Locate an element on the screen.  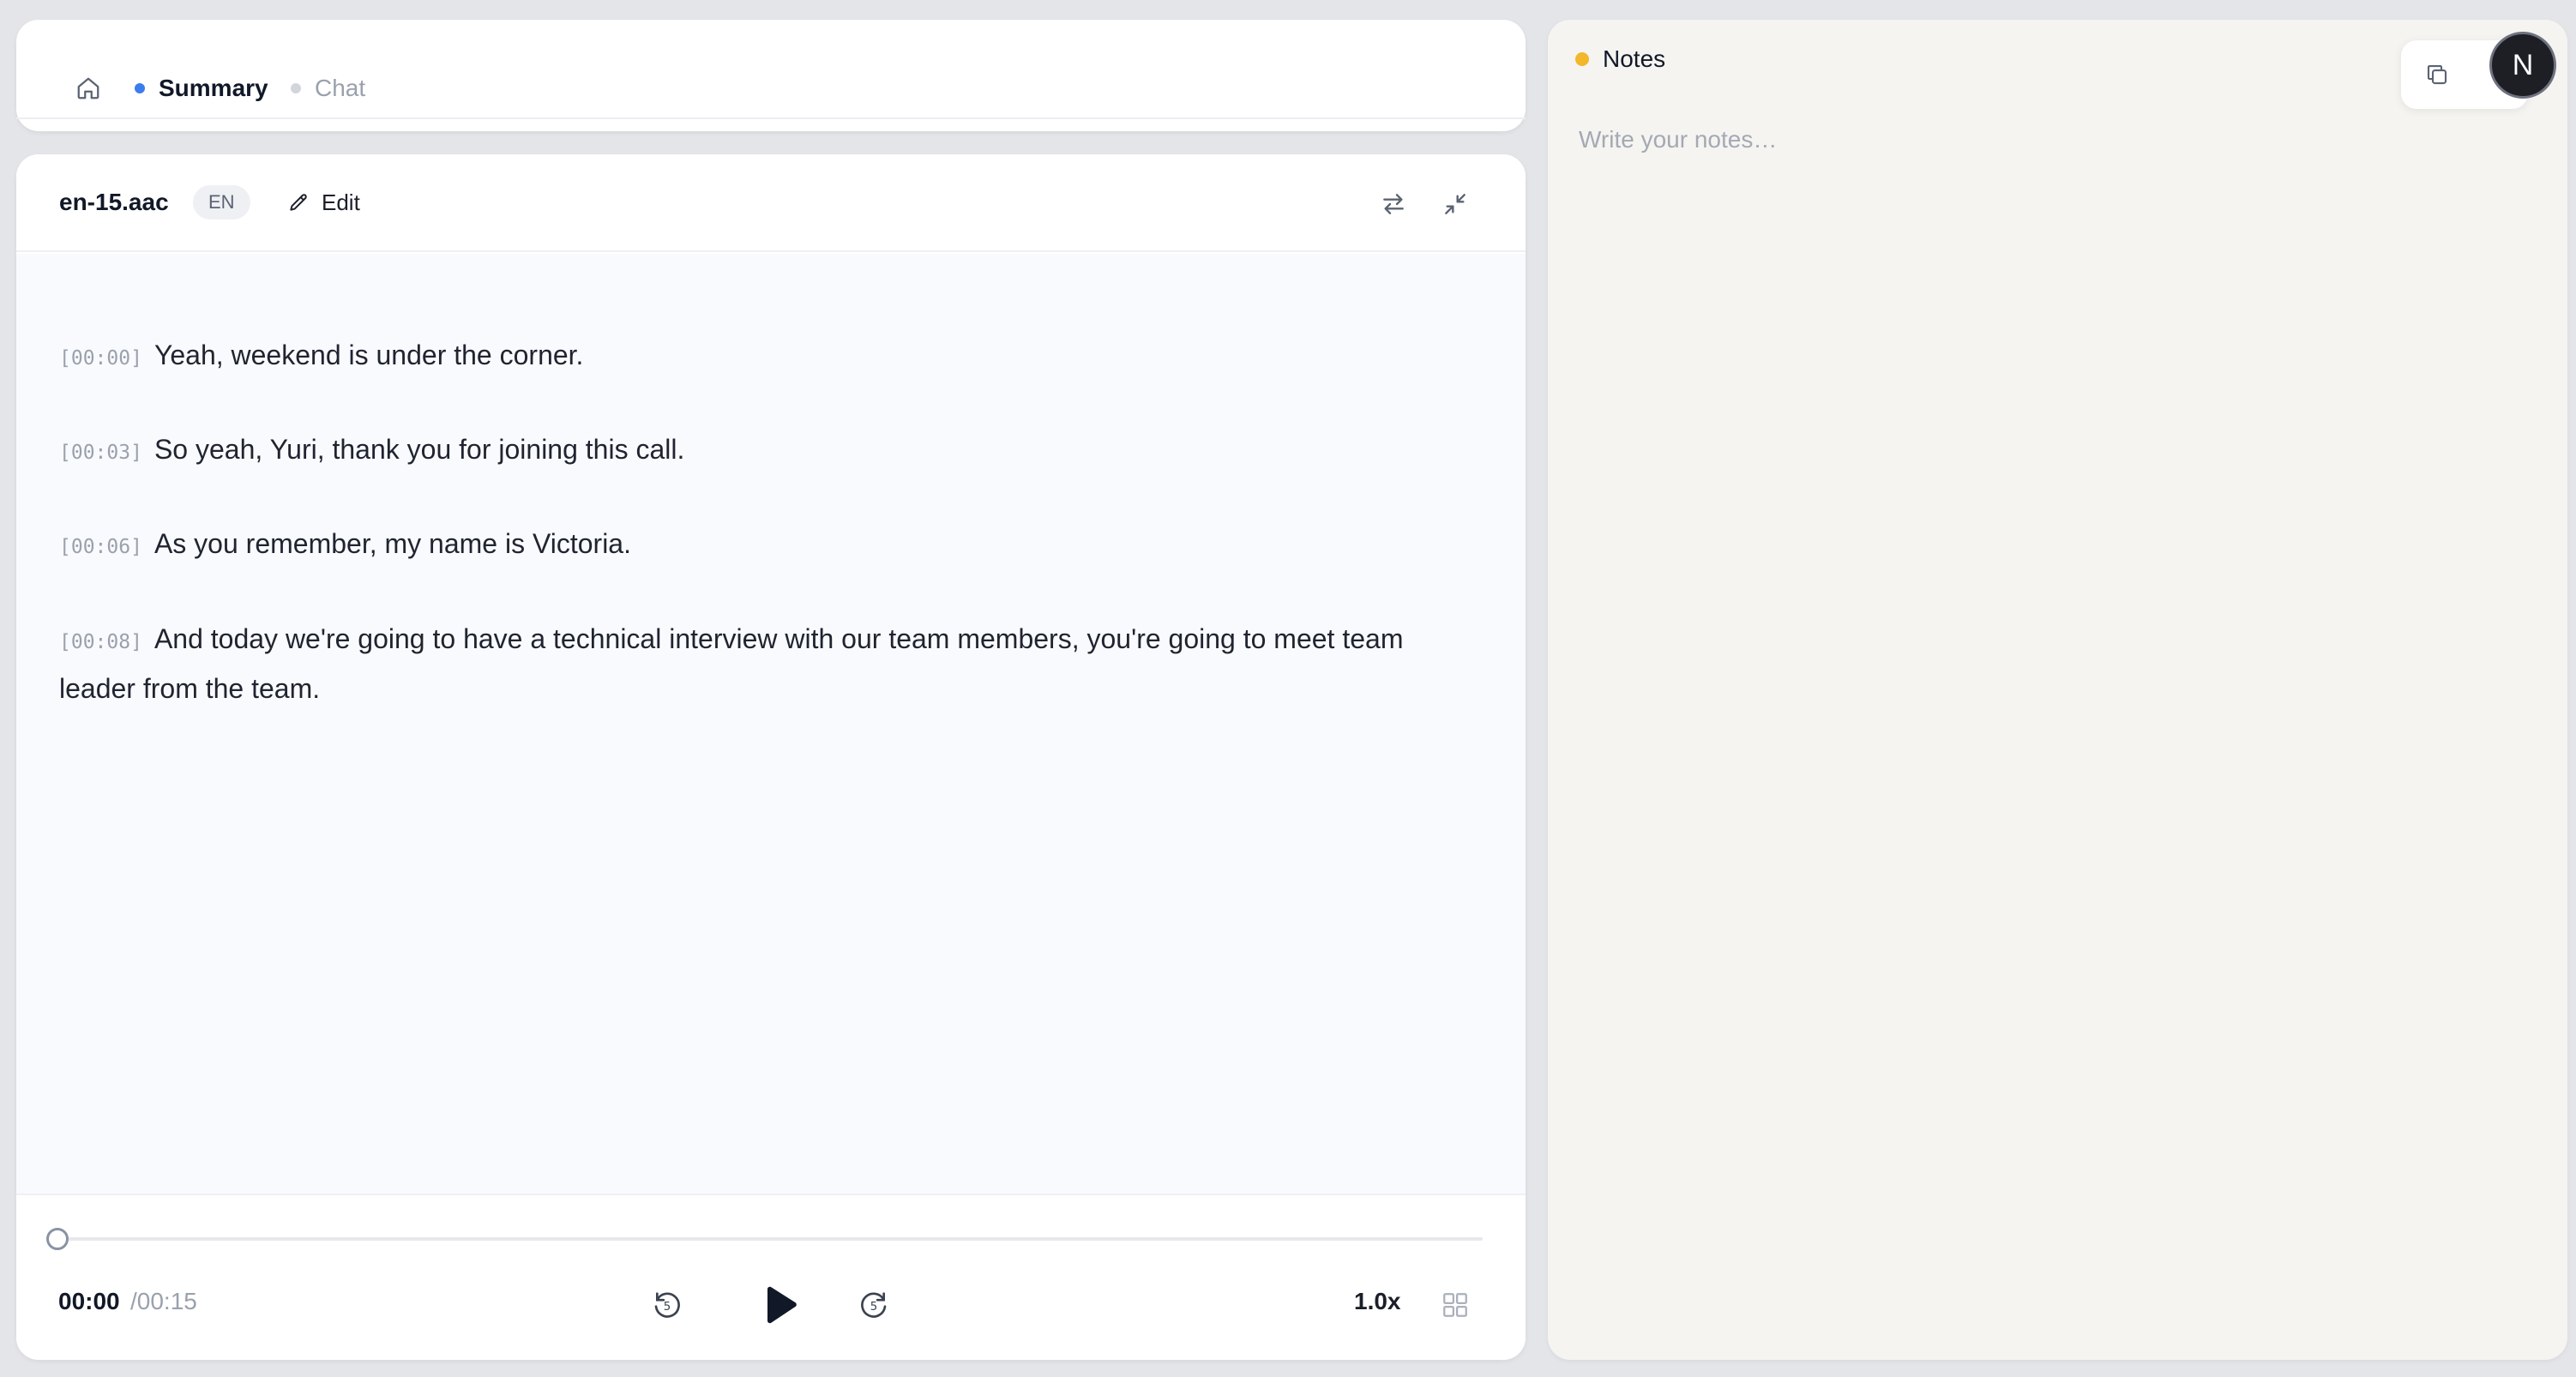
notes-header: Notes is located at coordinates (1620, 59).